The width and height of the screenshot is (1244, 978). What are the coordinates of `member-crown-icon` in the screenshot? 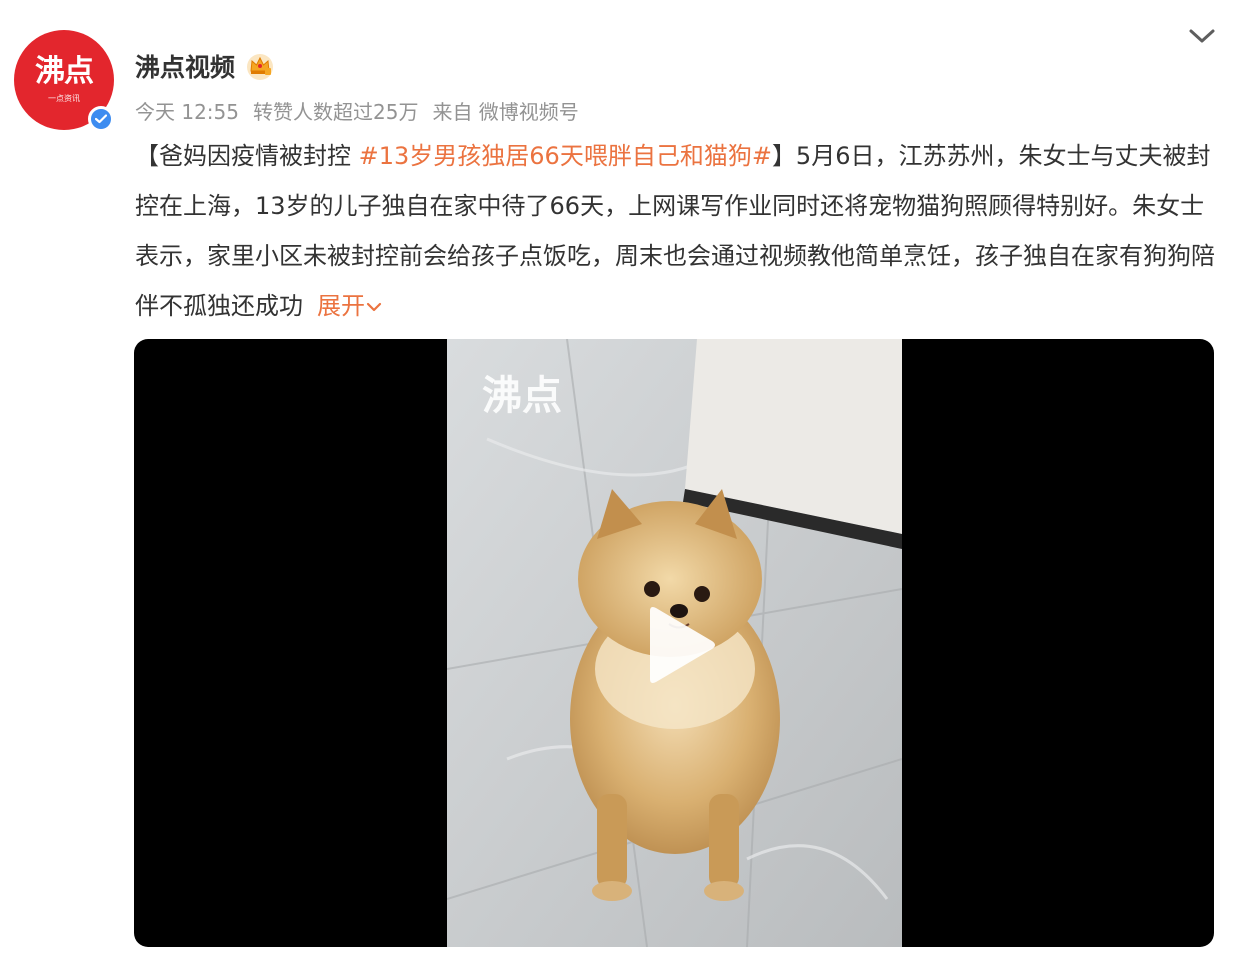 It's located at (260, 66).